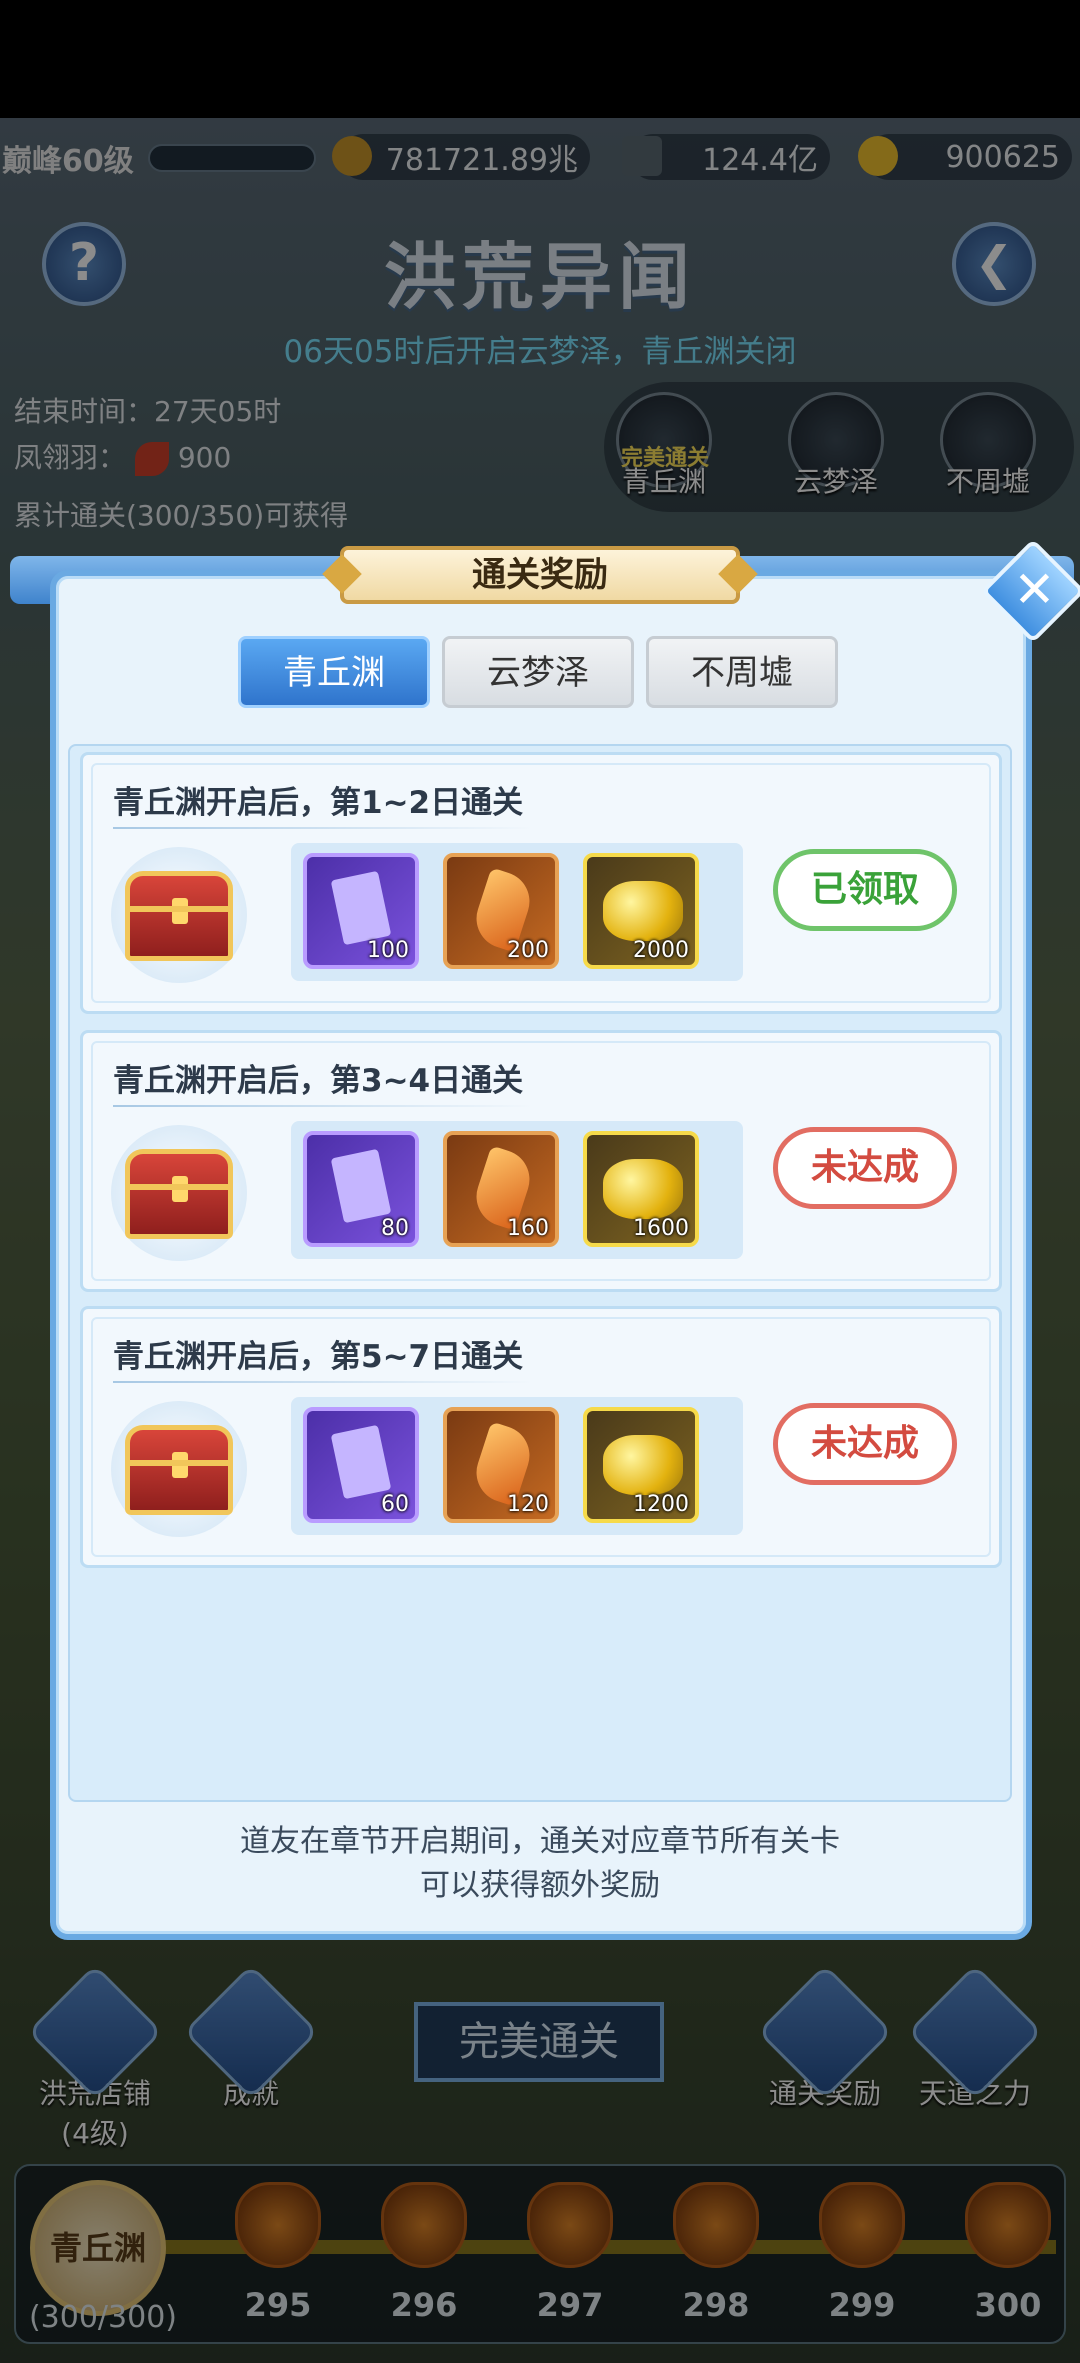  I want to click on tab-buzhouxu: 不周墟, so click(742, 672).